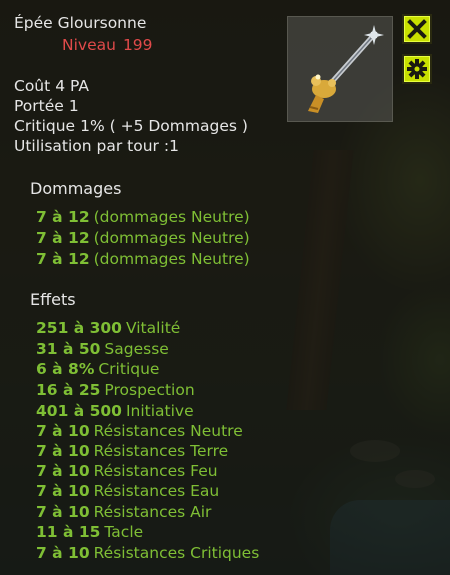 Image resolution: width=450 pixels, height=575 pixels. Describe the element at coordinates (53, 299) in the screenshot. I see `effects-section-title: Effets` at that location.